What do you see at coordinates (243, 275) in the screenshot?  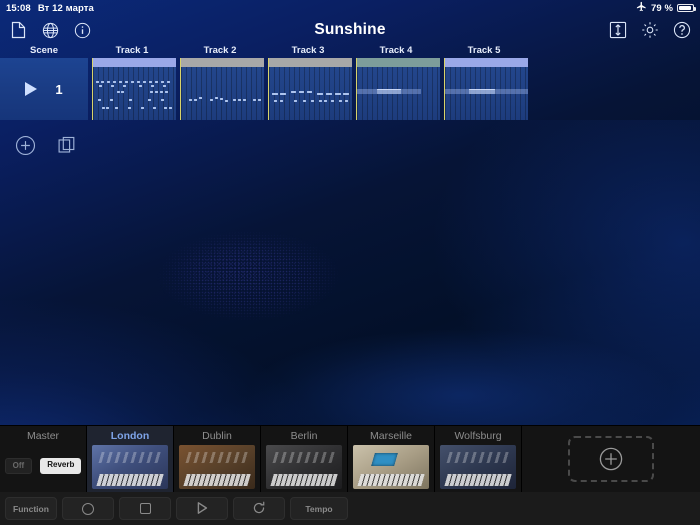 I see `particle-cloud-core` at bounding box center [243, 275].